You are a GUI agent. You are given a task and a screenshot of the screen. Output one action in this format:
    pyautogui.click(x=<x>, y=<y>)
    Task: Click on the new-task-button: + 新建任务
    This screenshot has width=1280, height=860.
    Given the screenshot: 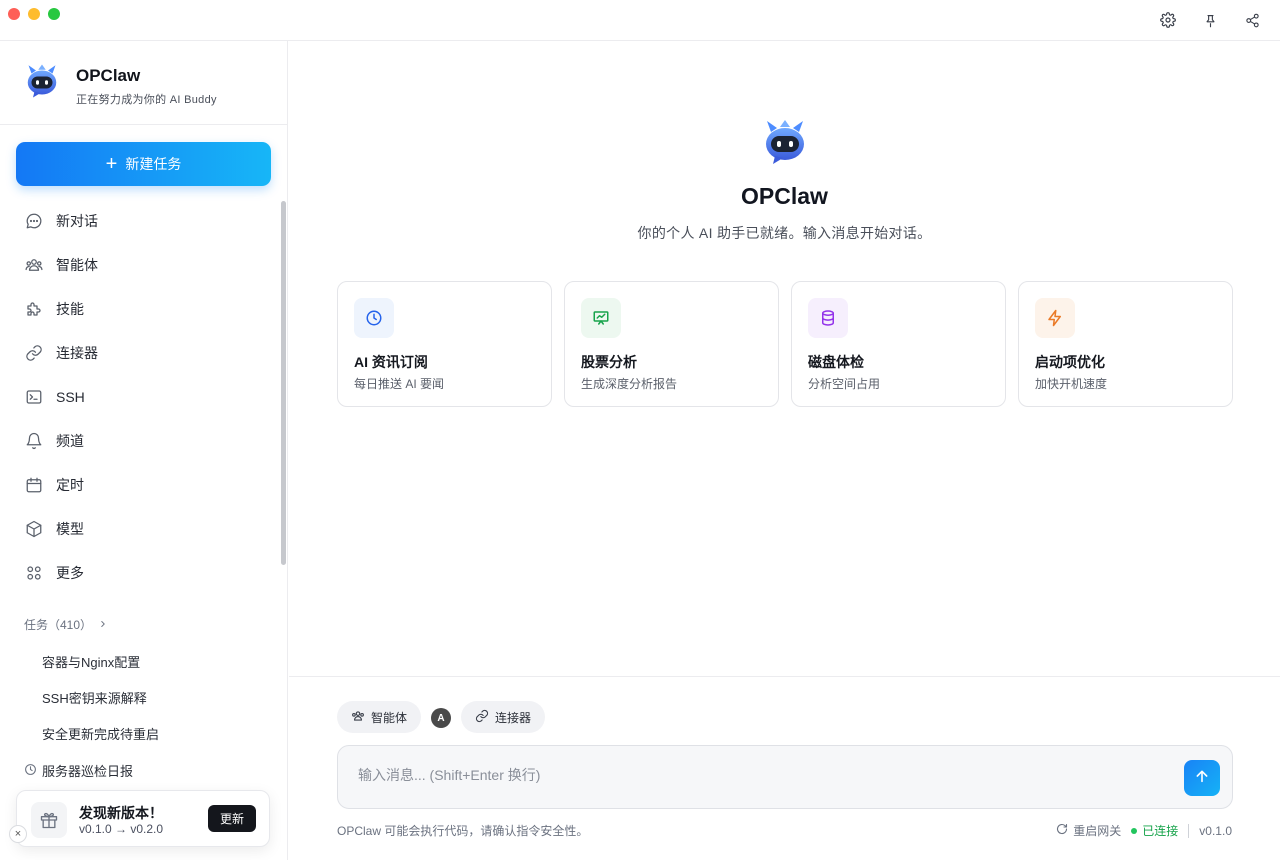 What is the action you would take?
    pyautogui.click(x=143, y=164)
    